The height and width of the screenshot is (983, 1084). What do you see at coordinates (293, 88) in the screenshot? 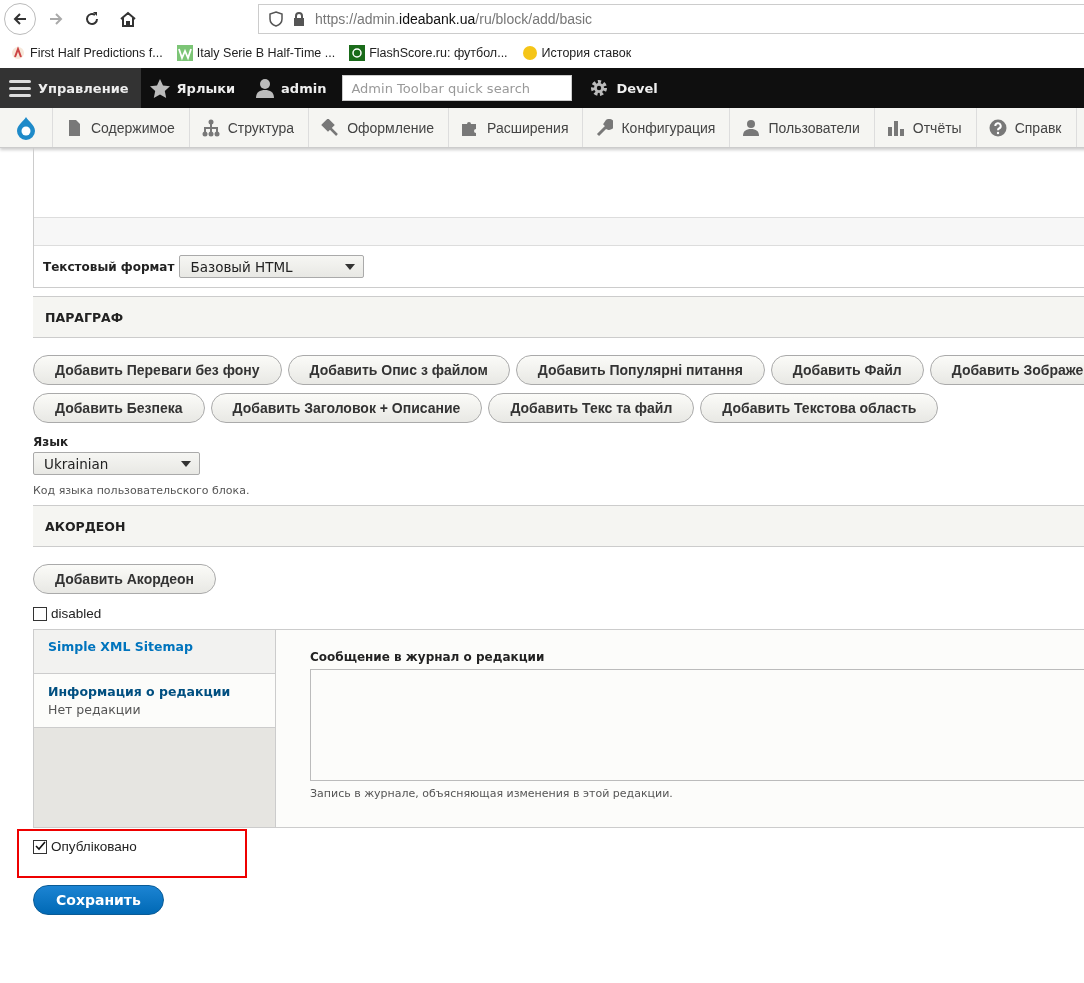
I see `toolbar-tab: admin` at bounding box center [293, 88].